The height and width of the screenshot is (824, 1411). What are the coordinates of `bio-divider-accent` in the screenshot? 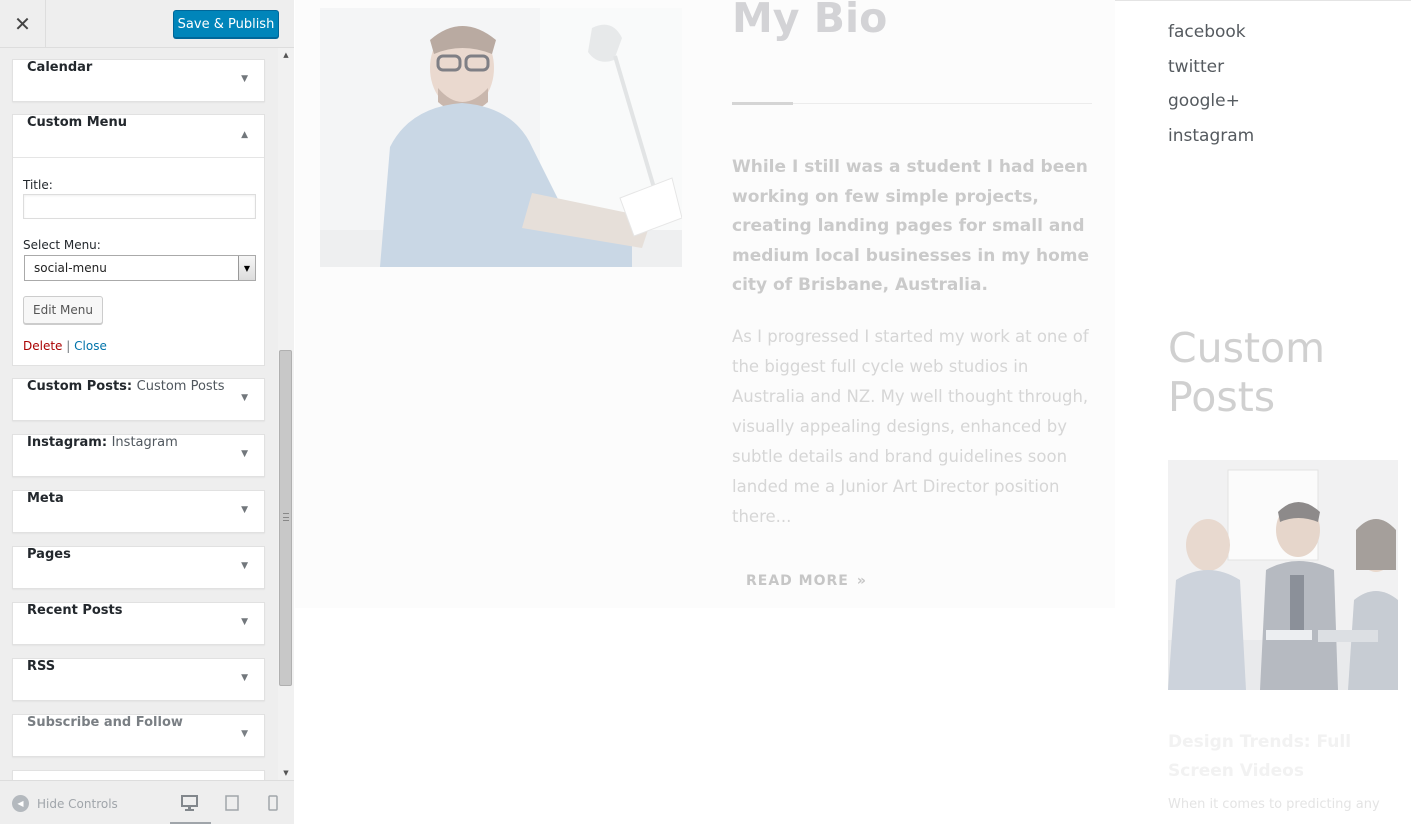 It's located at (762, 103).